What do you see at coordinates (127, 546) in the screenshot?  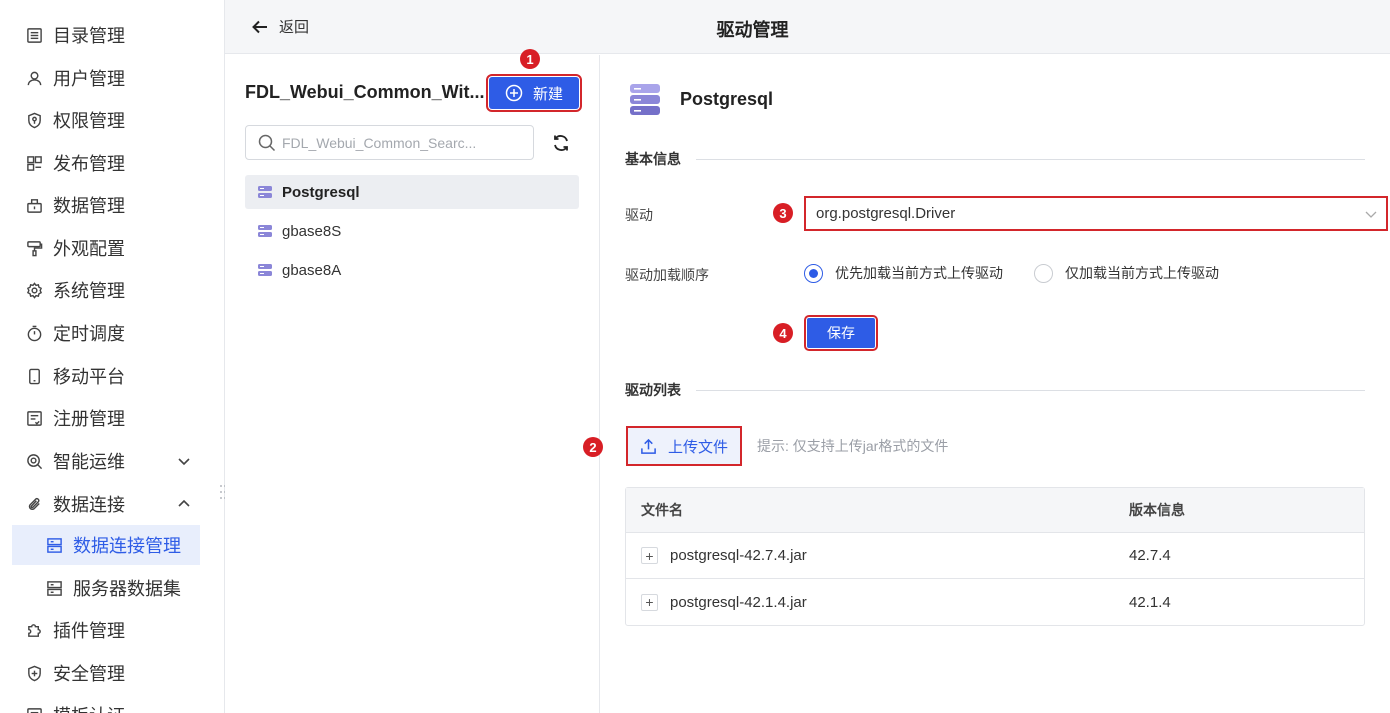 I see `sidebar-item-label: 数据连接管理` at bounding box center [127, 546].